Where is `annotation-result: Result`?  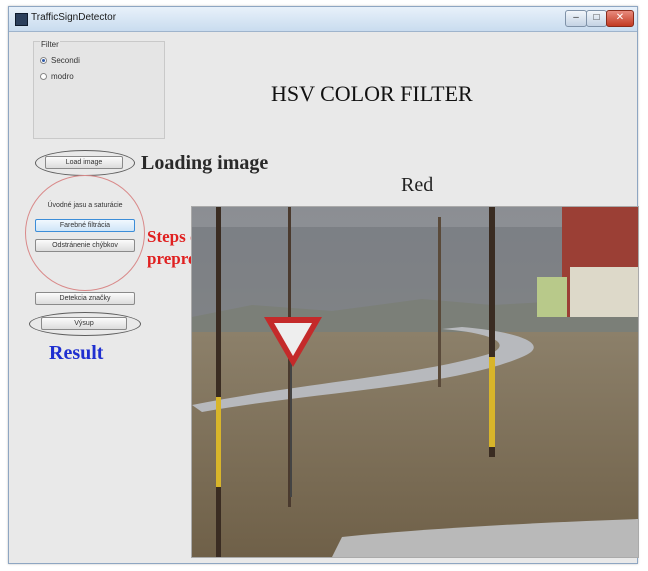
annotation-result: Result is located at coordinates (76, 353).